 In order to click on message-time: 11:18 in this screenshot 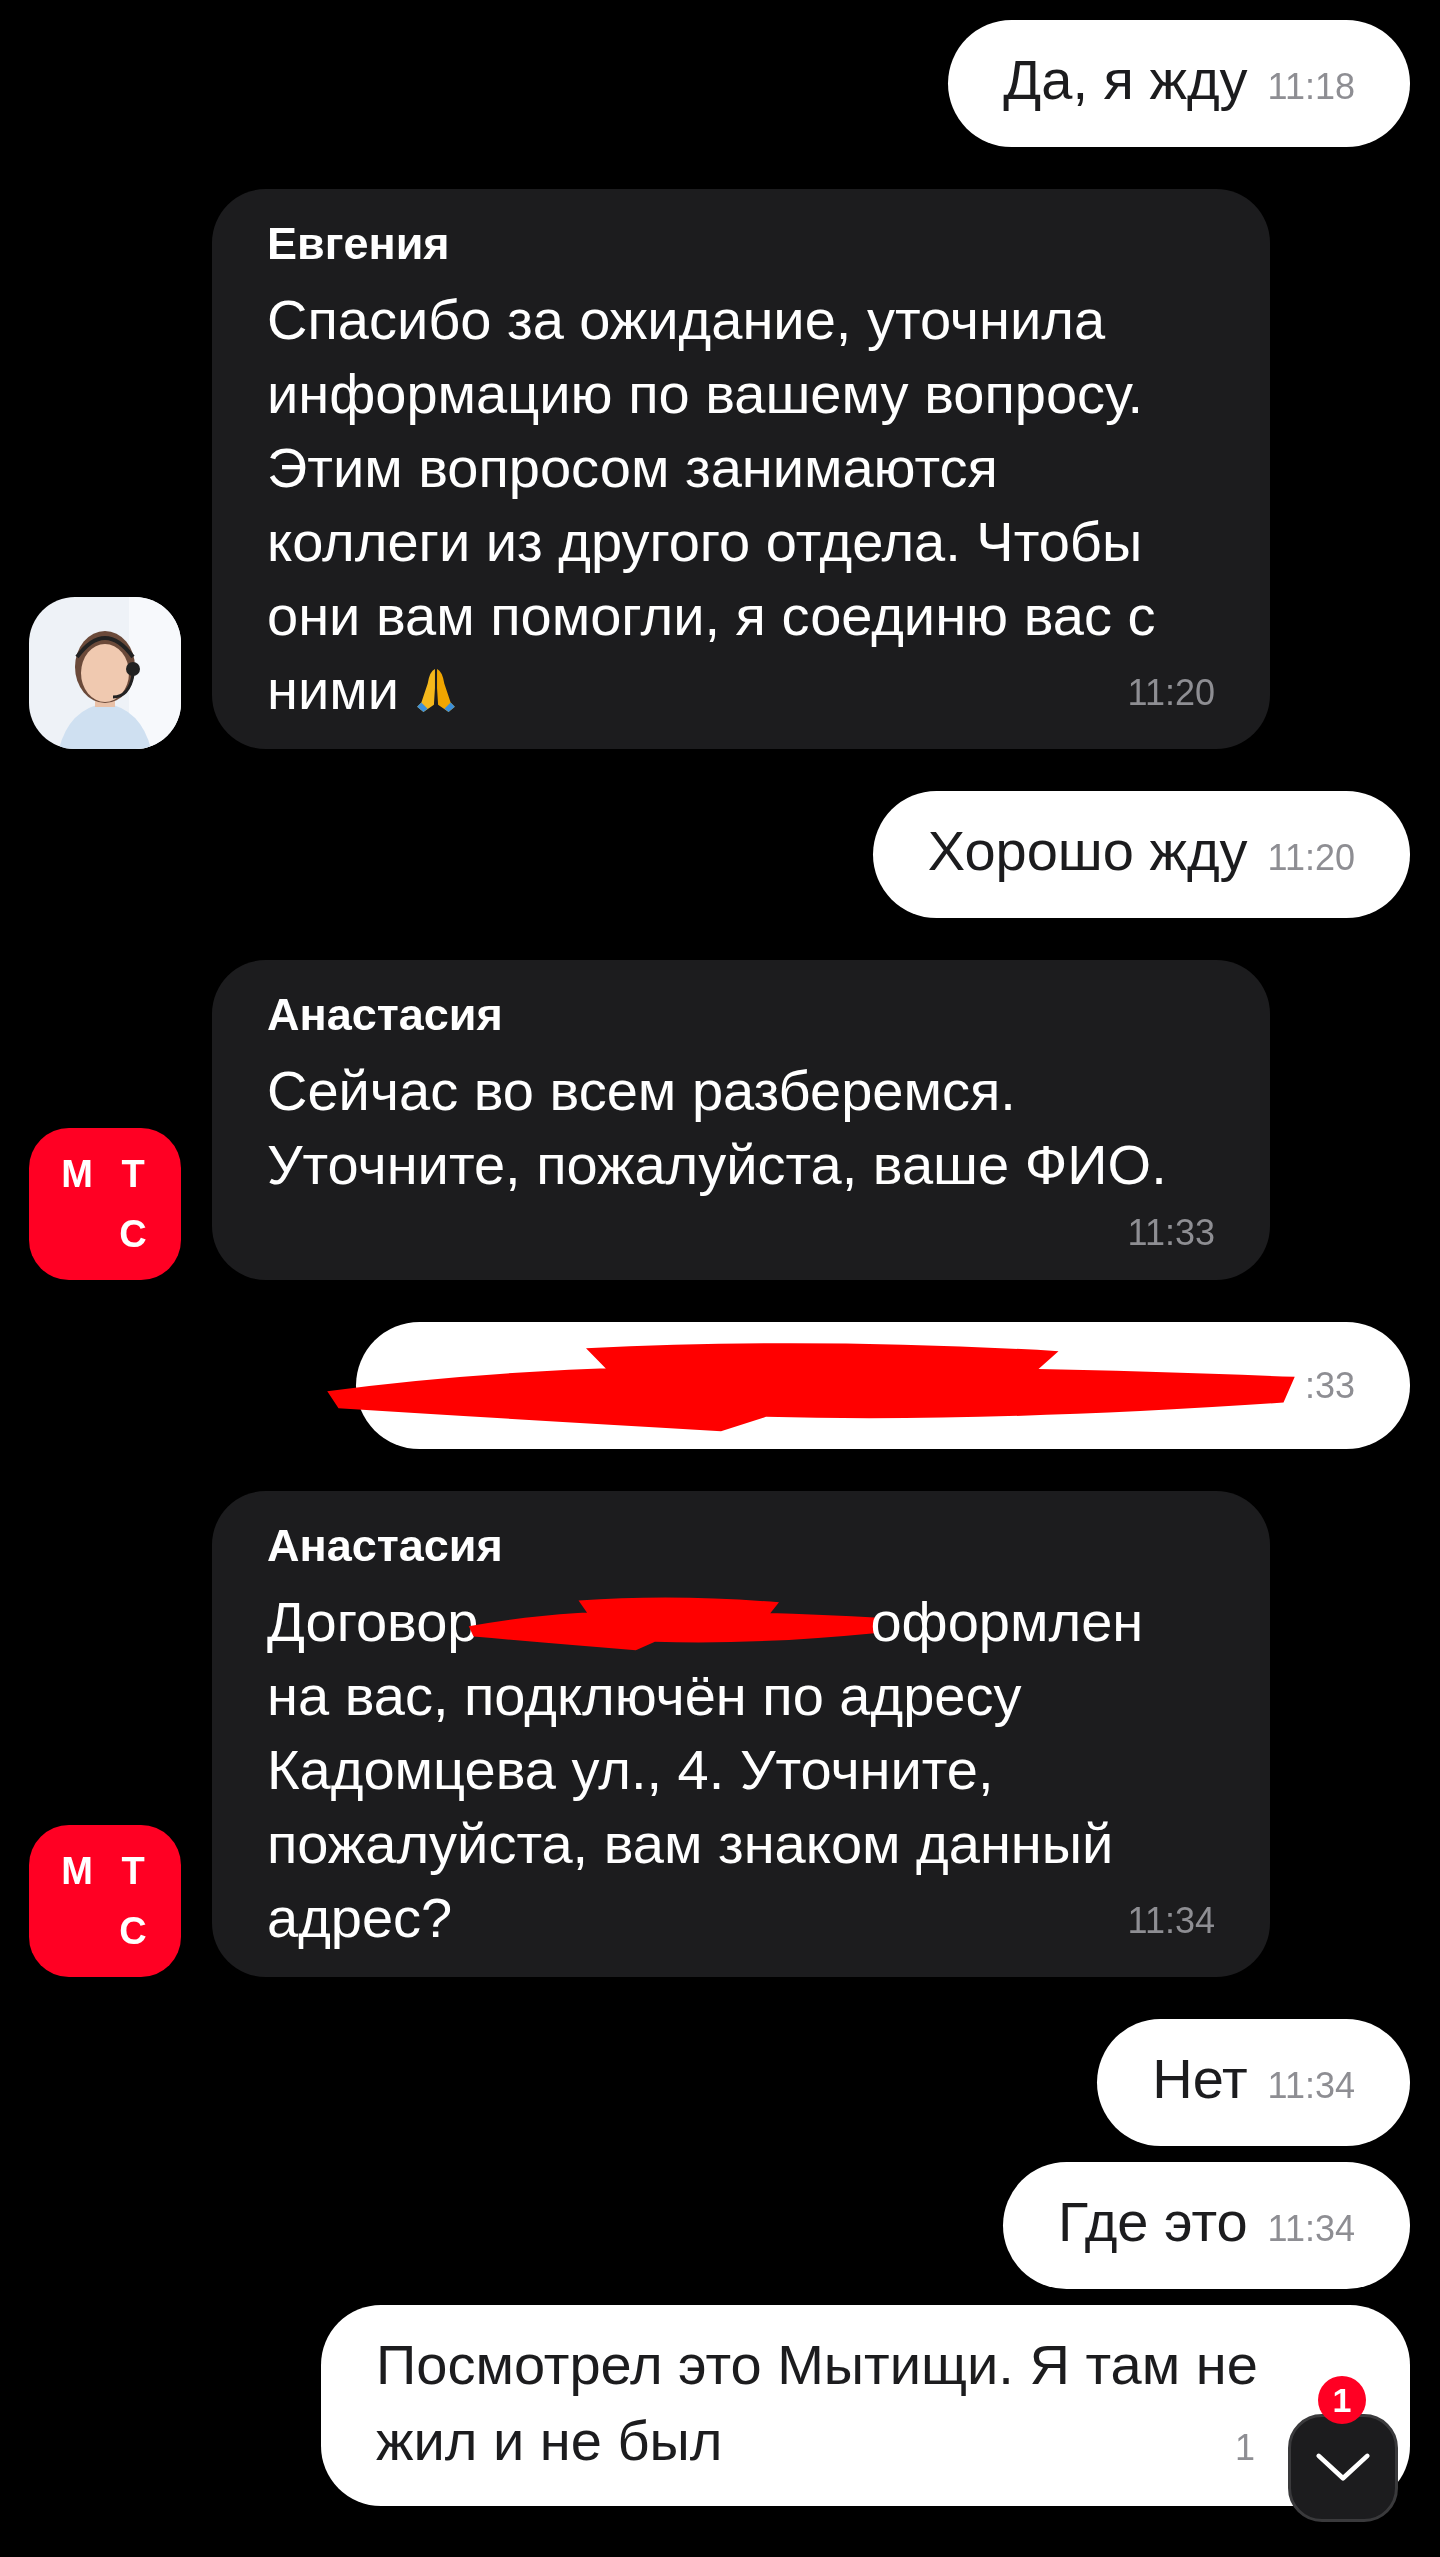, I will do `click(1311, 87)`.